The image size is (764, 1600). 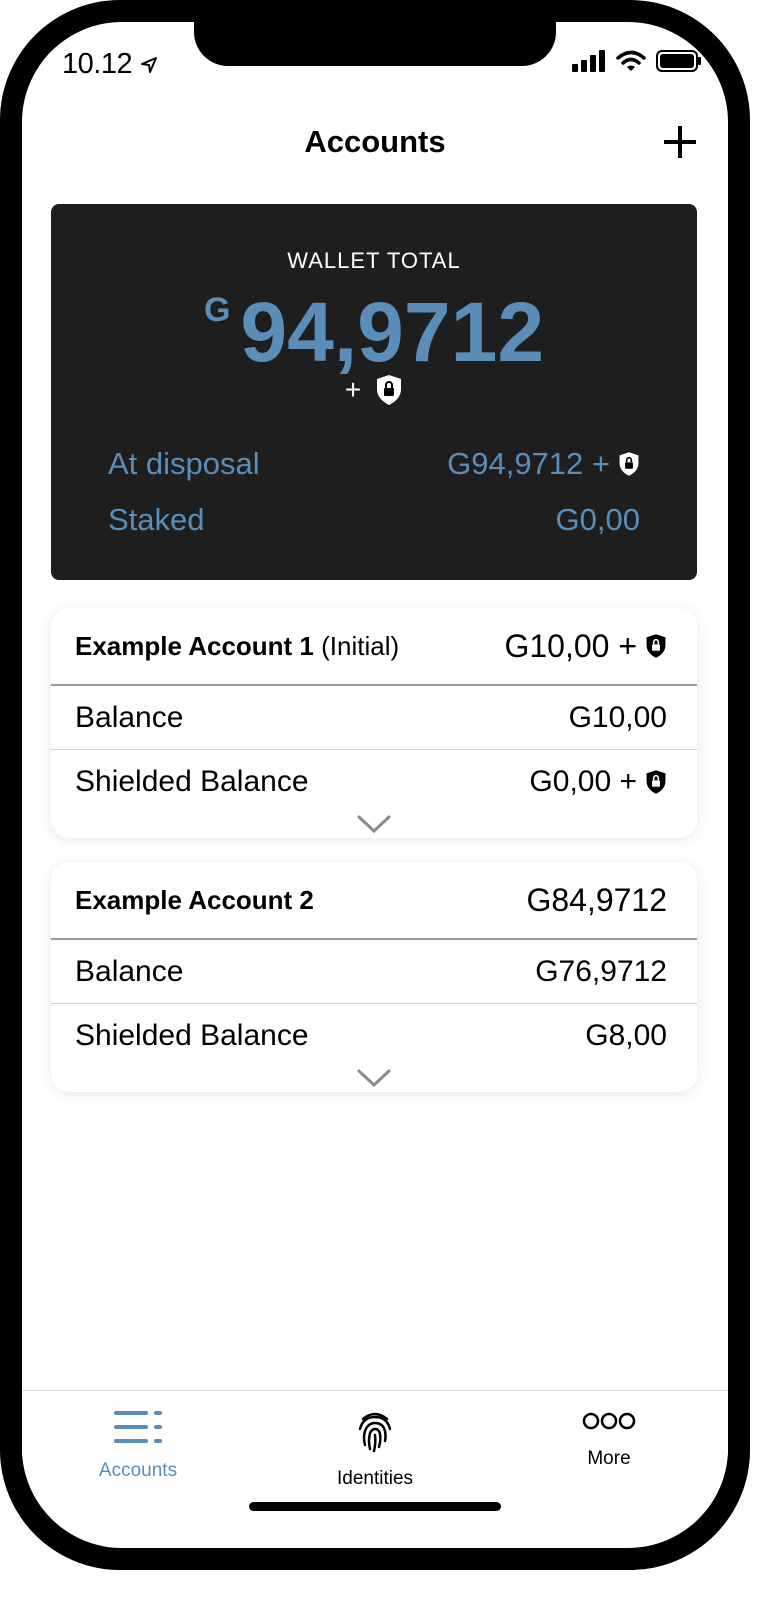 What do you see at coordinates (194, 645) in the screenshot?
I see `account-name: Example Account 1` at bounding box center [194, 645].